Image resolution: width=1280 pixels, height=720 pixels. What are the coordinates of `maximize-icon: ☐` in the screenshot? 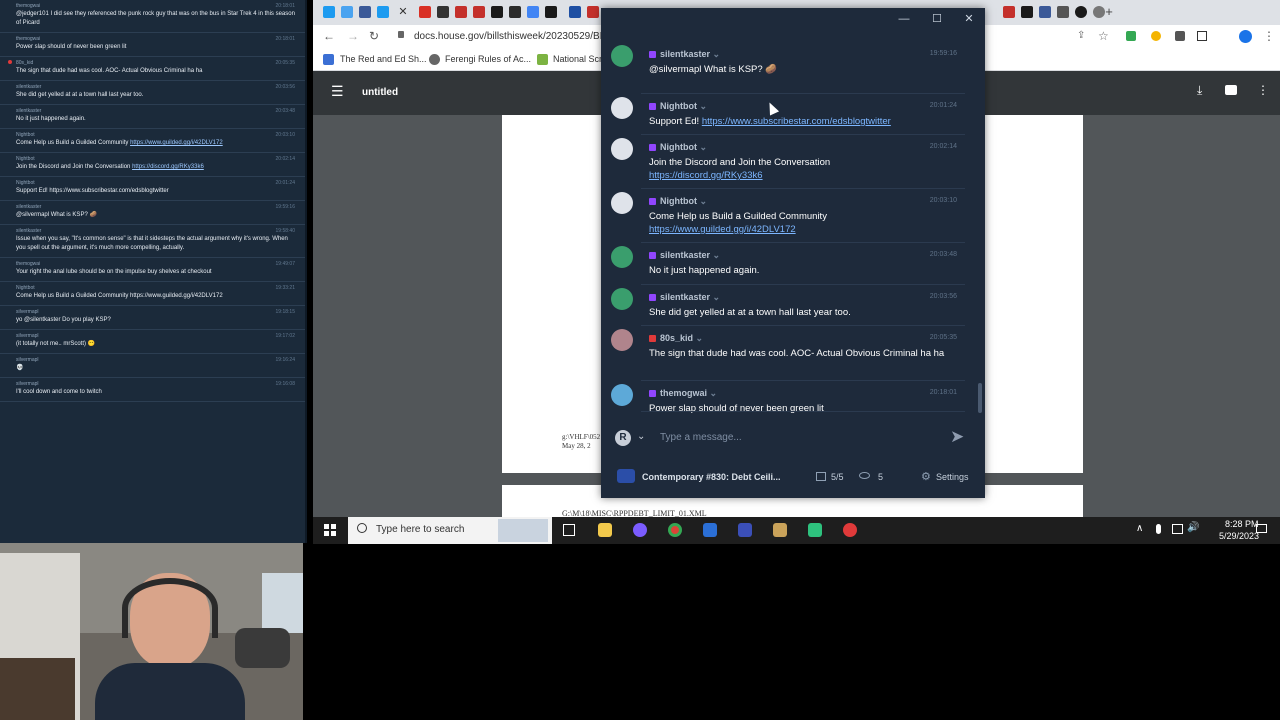 It's located at (937, 19).